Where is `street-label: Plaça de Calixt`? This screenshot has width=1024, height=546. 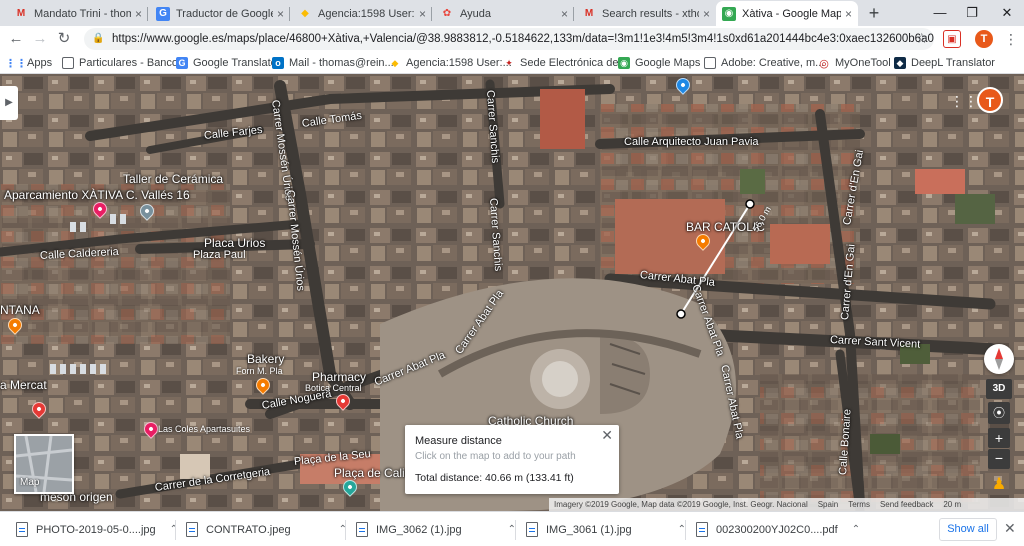 street-label: Plaça de Calixt is located at coordinates (374, 473).